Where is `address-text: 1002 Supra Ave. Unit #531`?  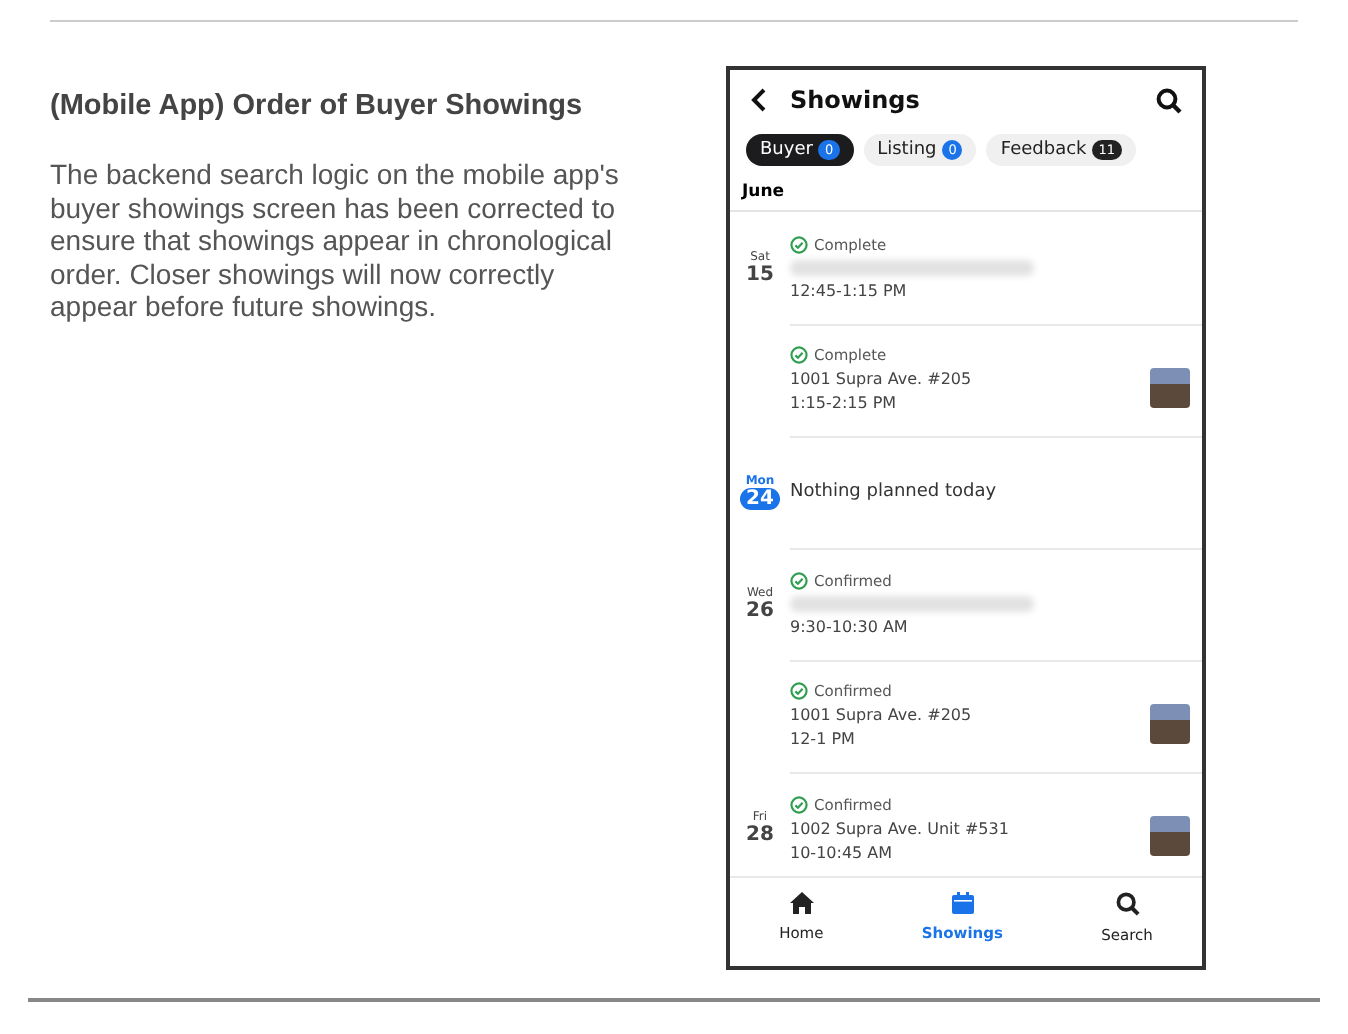
address-text: 1002 Supra Ave. Unit #531 is located at coordinates (900, 828).